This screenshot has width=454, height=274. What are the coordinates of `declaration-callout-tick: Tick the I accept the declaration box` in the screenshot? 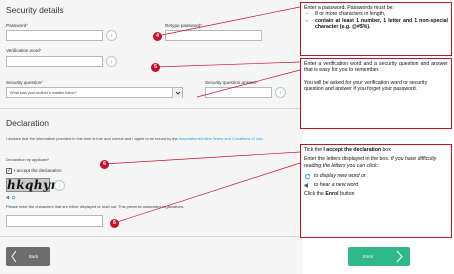 It's located at (347, 150).